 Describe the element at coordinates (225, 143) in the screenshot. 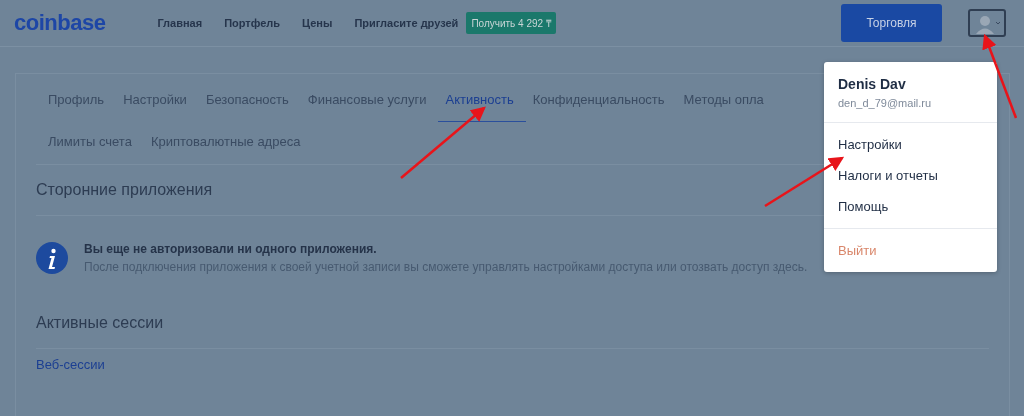

I see `tab: Криптовалютные адреса` at that location.